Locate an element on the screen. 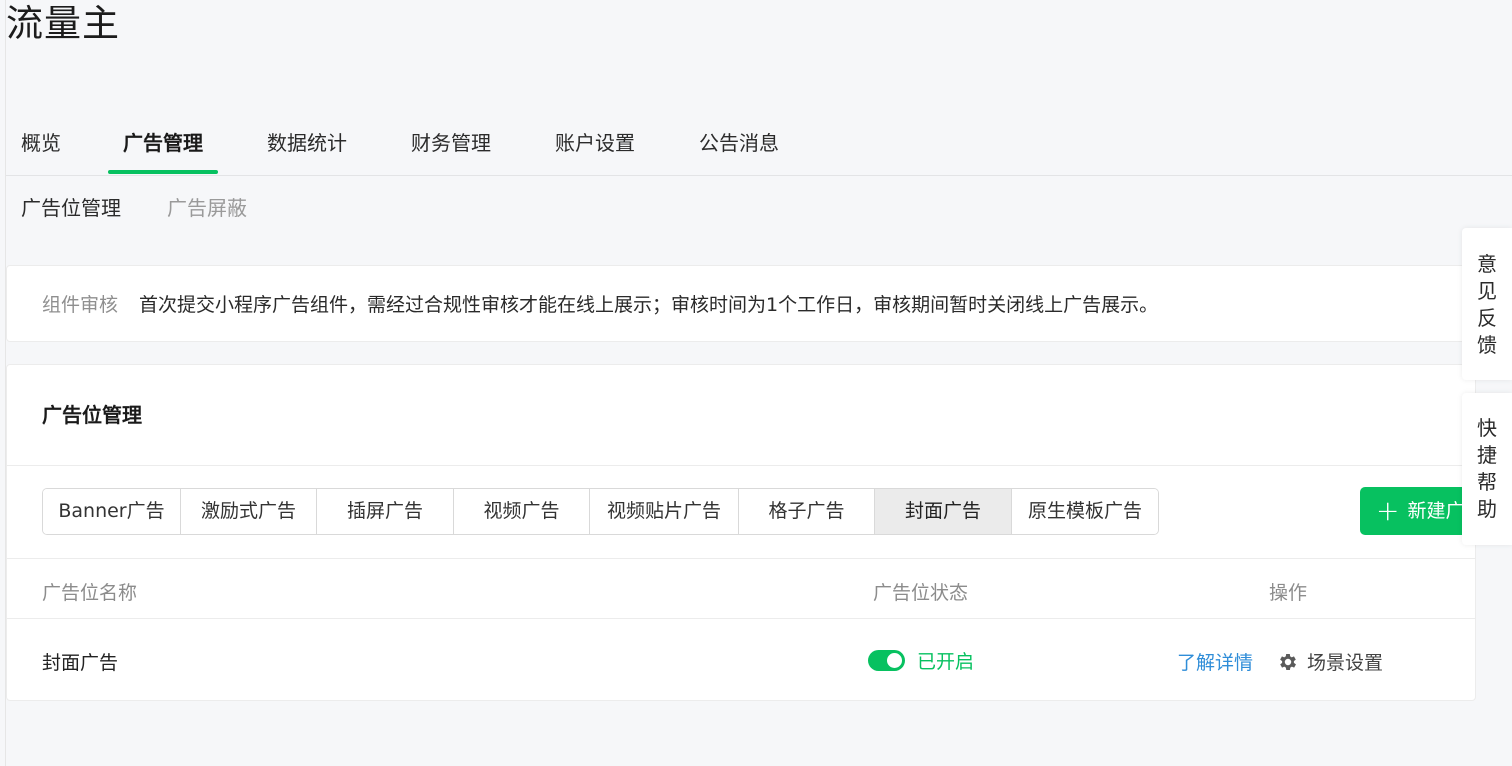 The image size is (1512, 766). feedback-button: 意见反馈 is located at coordinates (1487, 304).